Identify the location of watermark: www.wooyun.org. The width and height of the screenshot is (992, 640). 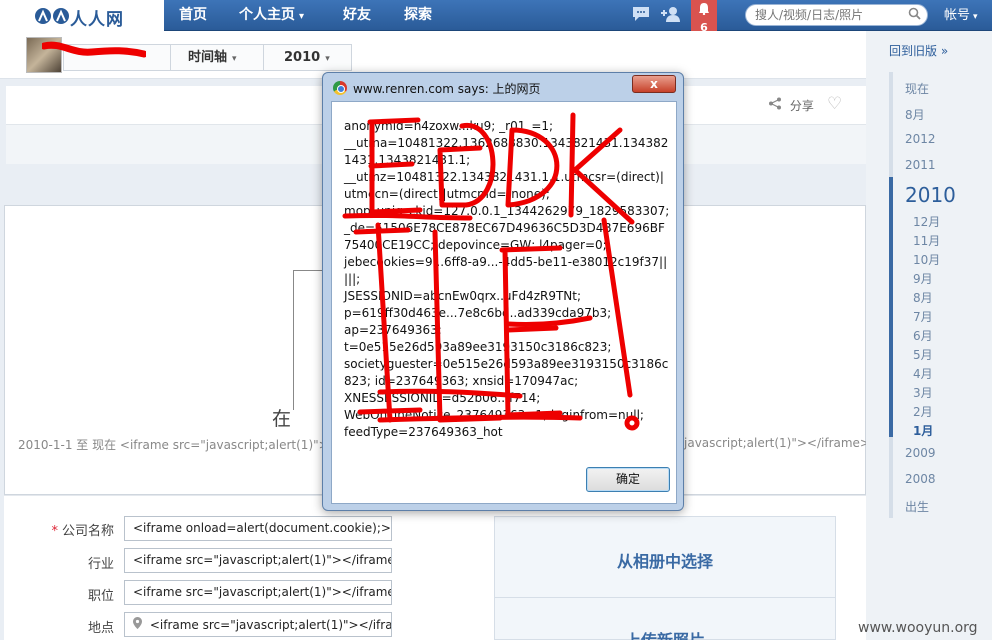
(918, 628).